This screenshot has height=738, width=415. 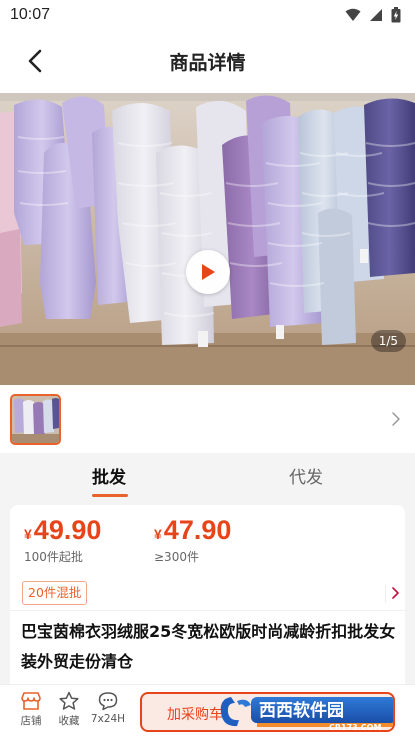 I want to click on watermark-logo: 西西软件园 CR173.COM, so click(x=306, y=714).